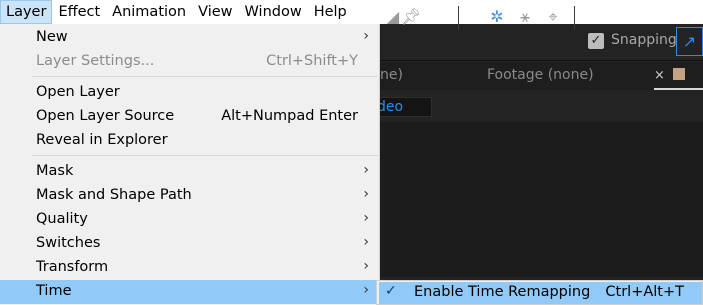 Image resolution: width=703 pixels, height=305 pixels. Describe the element at coordinates (189, 117) in the screenshot. I see `menu-item-open-layer-source: Open Layer Source Alt+Numpad Enter` at that location.